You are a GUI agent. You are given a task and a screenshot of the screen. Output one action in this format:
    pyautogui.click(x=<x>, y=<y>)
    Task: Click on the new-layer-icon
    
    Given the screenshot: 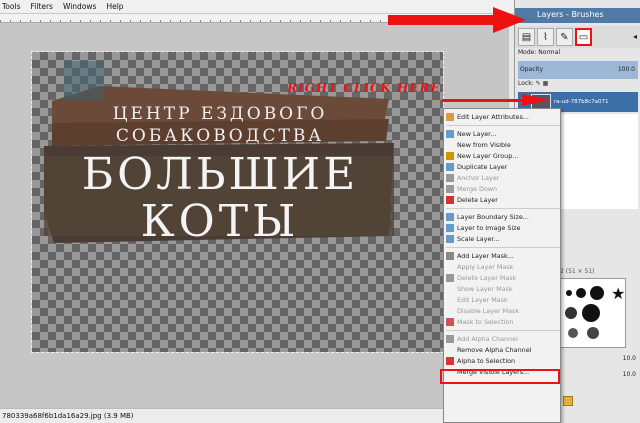 What is the action you would take?
    pyautogui.click(x=450, y=134)
    